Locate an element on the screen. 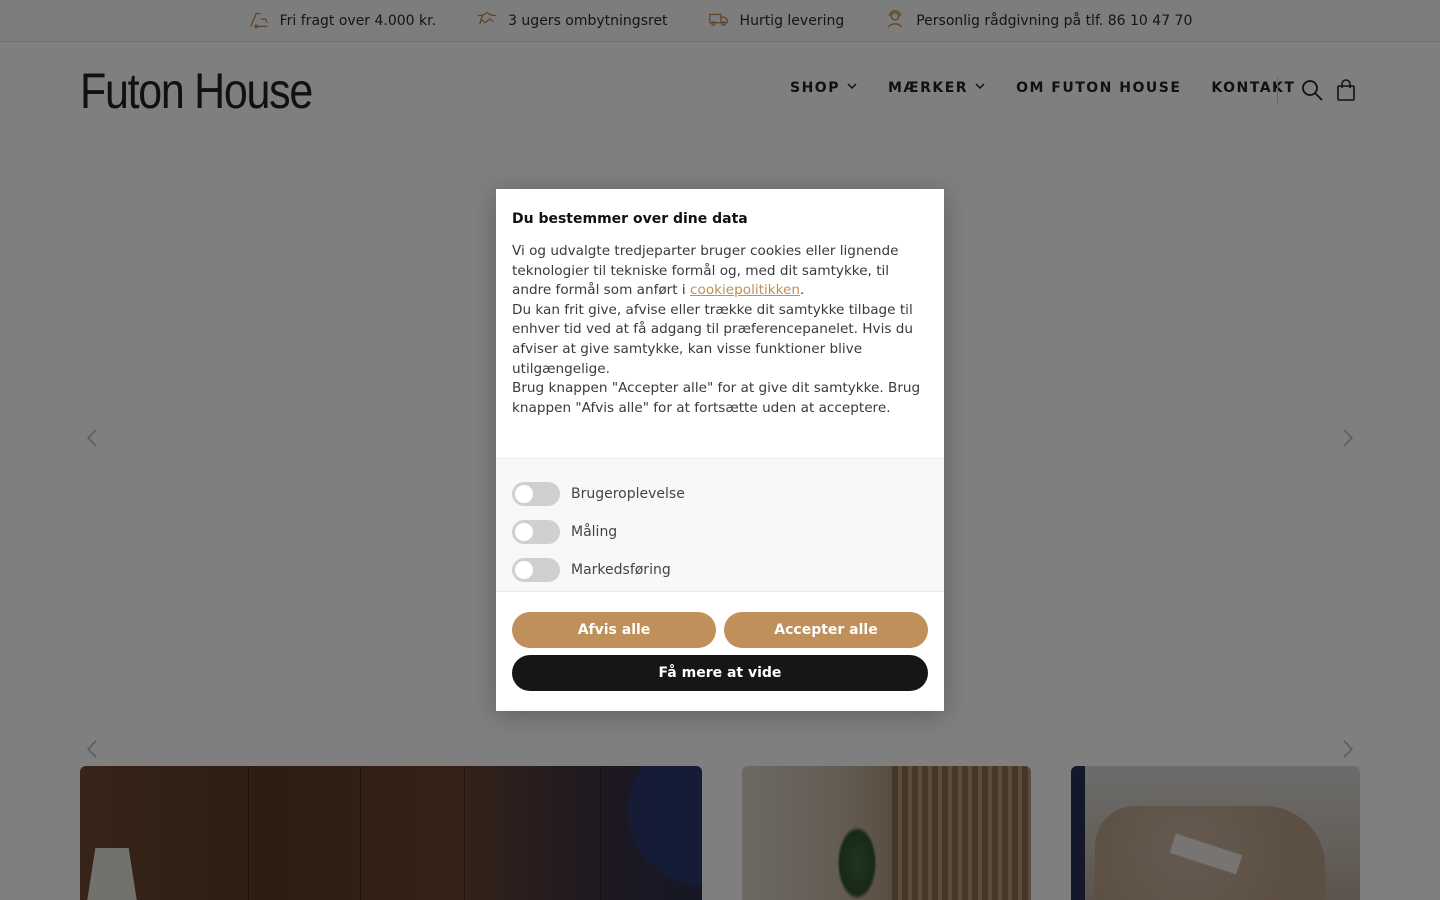 The image size is (1440, 900). cookie-policy-link: cookiepolitikken is located at coordinates (745, 290).